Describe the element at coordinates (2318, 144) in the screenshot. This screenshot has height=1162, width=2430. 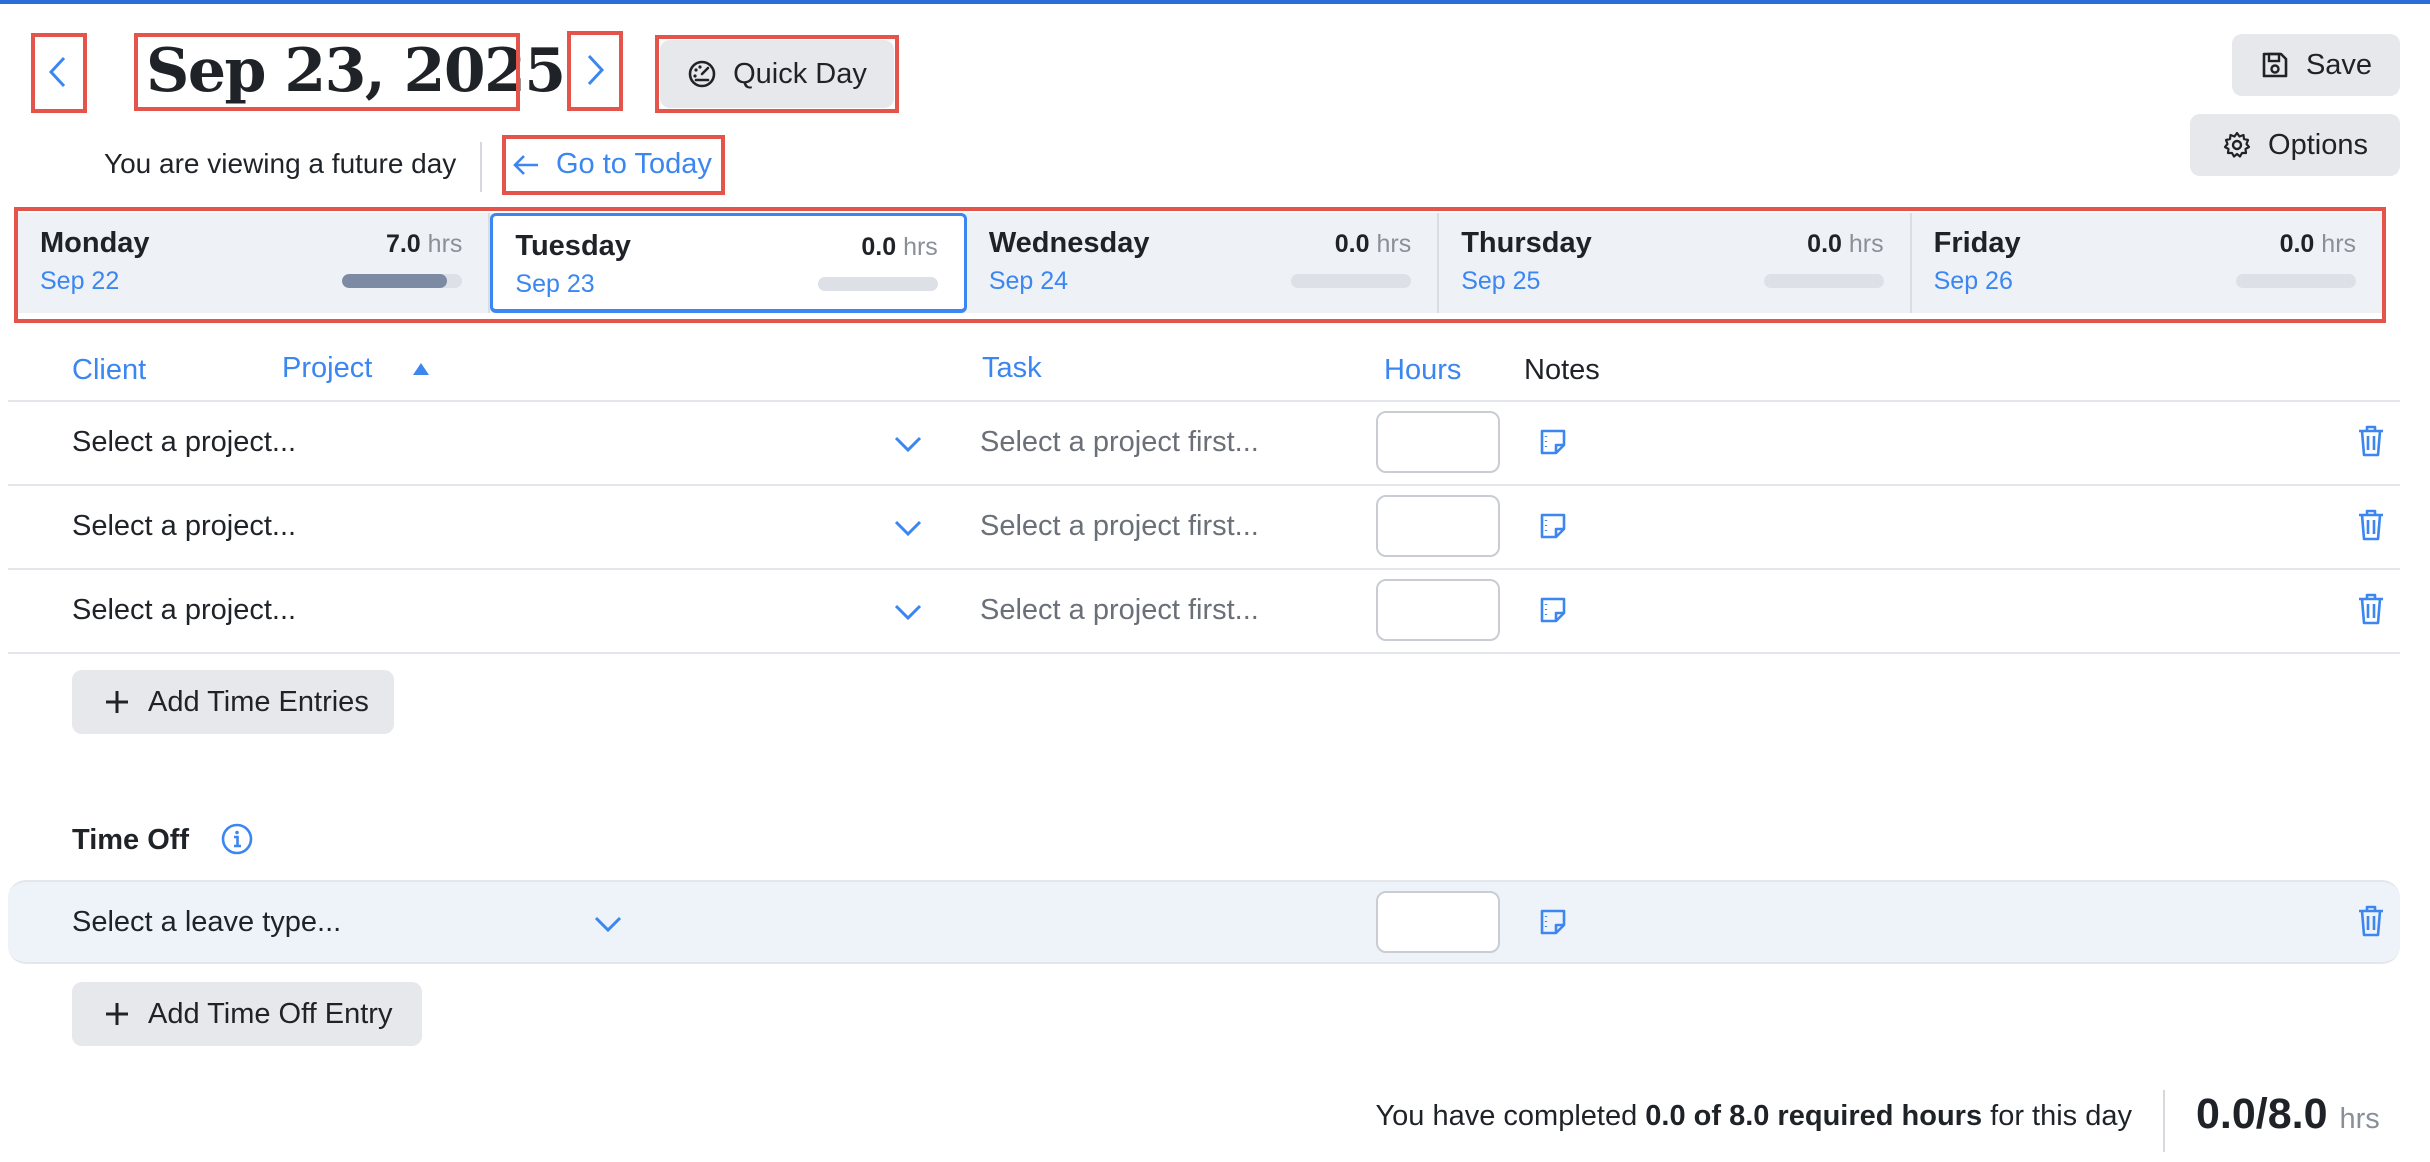
I see `options-label: Options` at that location.